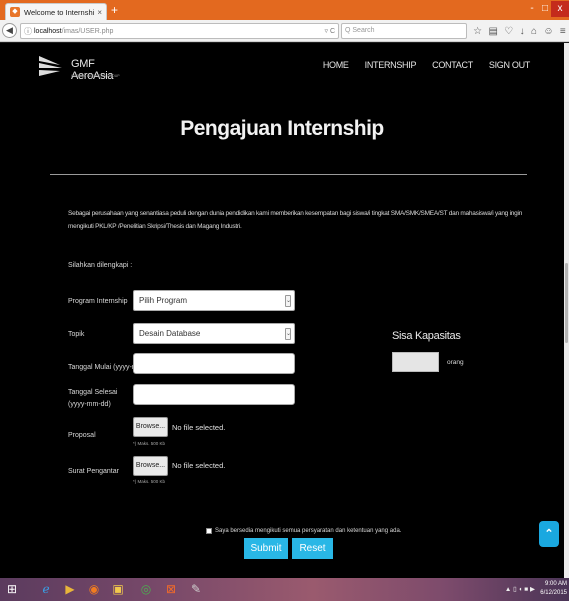  I want to click on topik-select: Desain Database ⌄, so click(214, 333).